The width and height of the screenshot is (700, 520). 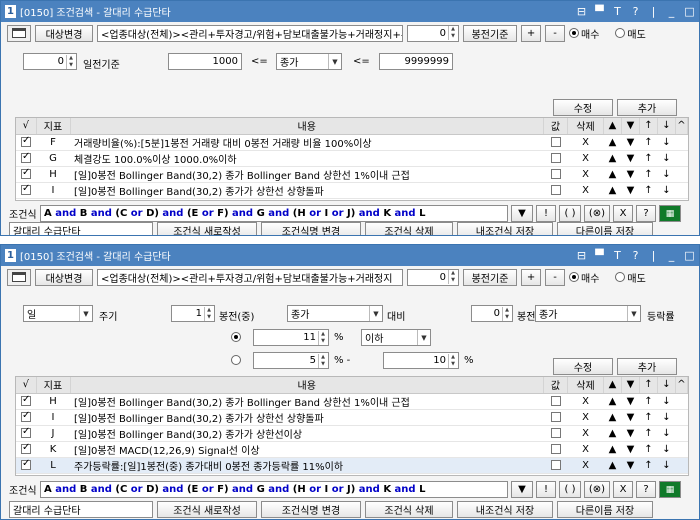 I want to click on sell-radio: 매도, so click(x=630, y=277).